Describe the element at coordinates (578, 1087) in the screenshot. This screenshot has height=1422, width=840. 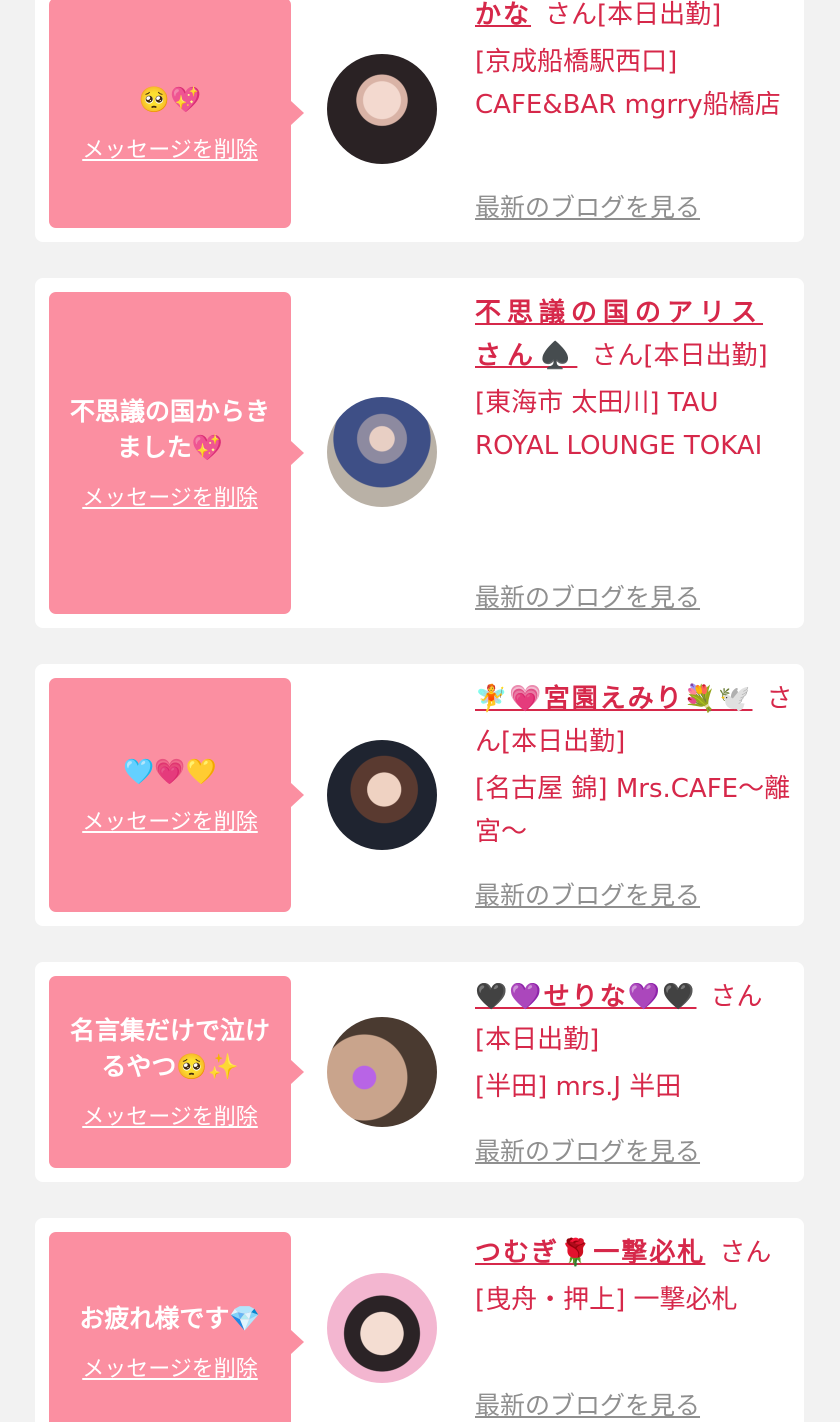
I see `cast-shop: [半田] mrs.J 半田` at that location.